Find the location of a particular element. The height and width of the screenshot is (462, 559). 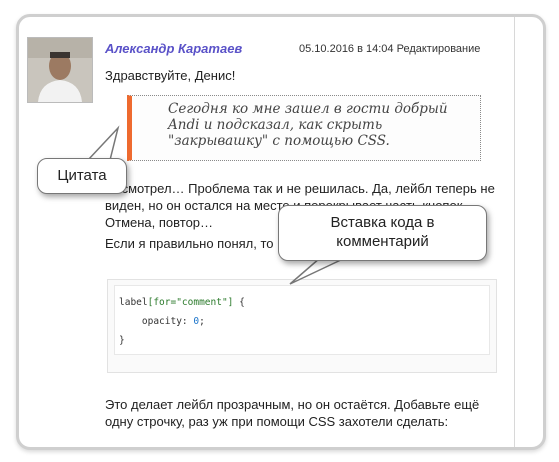

quote-callout: Цитата is located at coordinates (82, 176).